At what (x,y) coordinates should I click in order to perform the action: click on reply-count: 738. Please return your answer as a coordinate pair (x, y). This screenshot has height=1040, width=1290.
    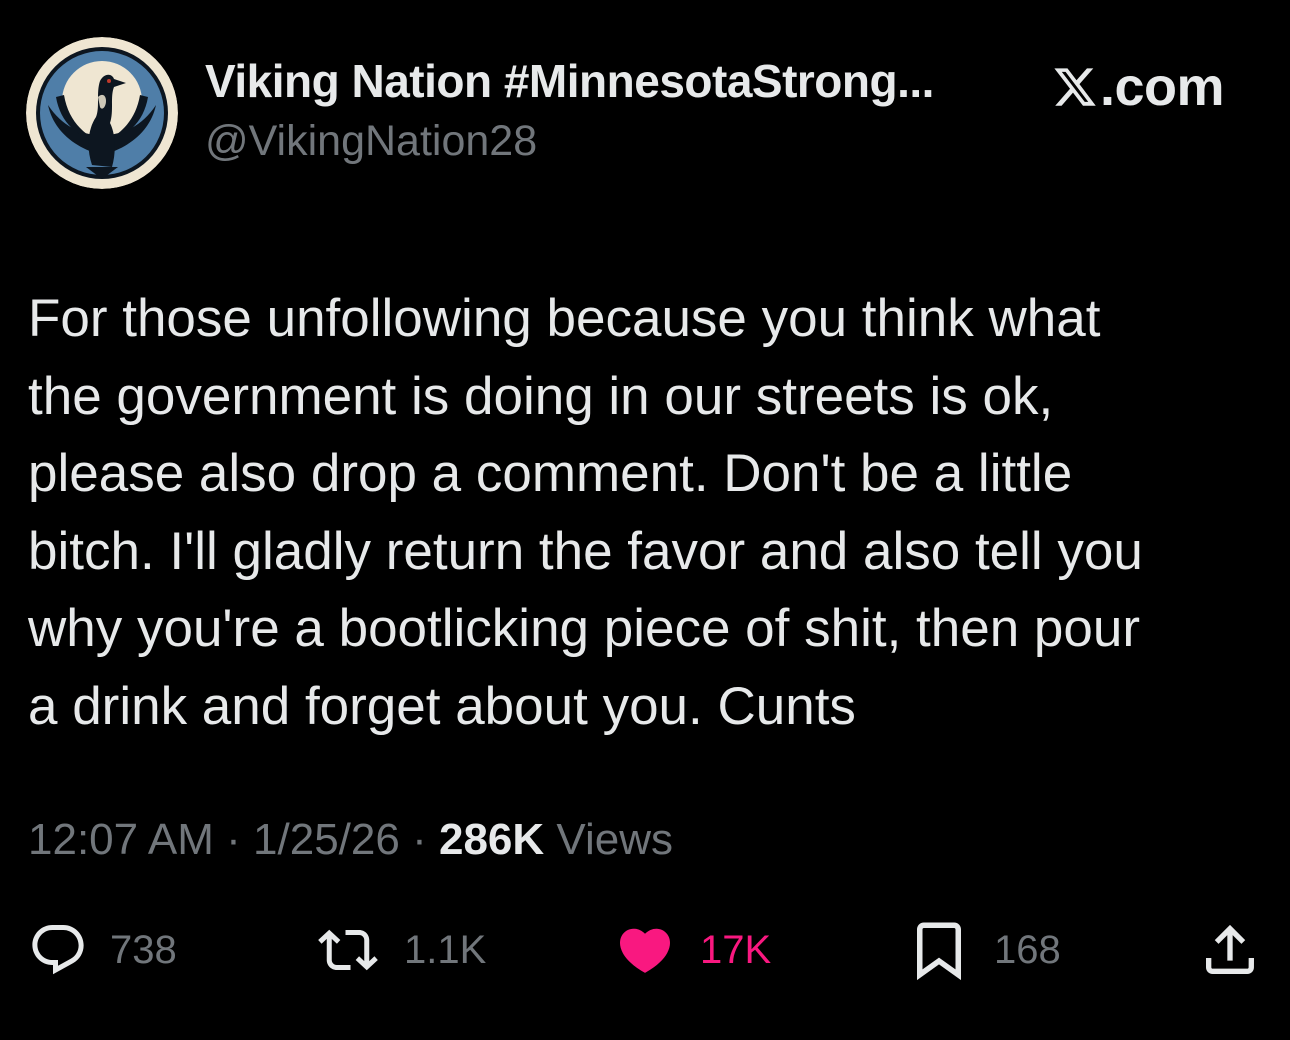
    Looking at the image, I should click on (143, 949).